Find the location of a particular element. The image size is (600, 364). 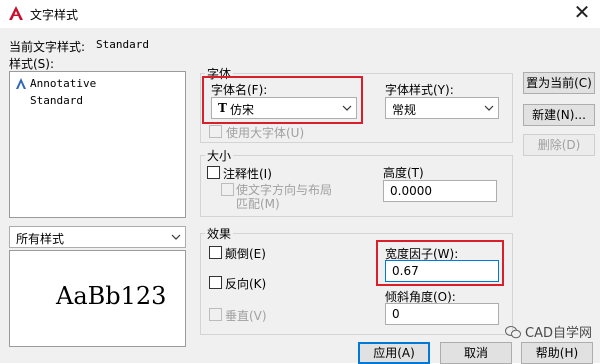

style-item-annotative: Annotative is located at coordinates (89, 84).